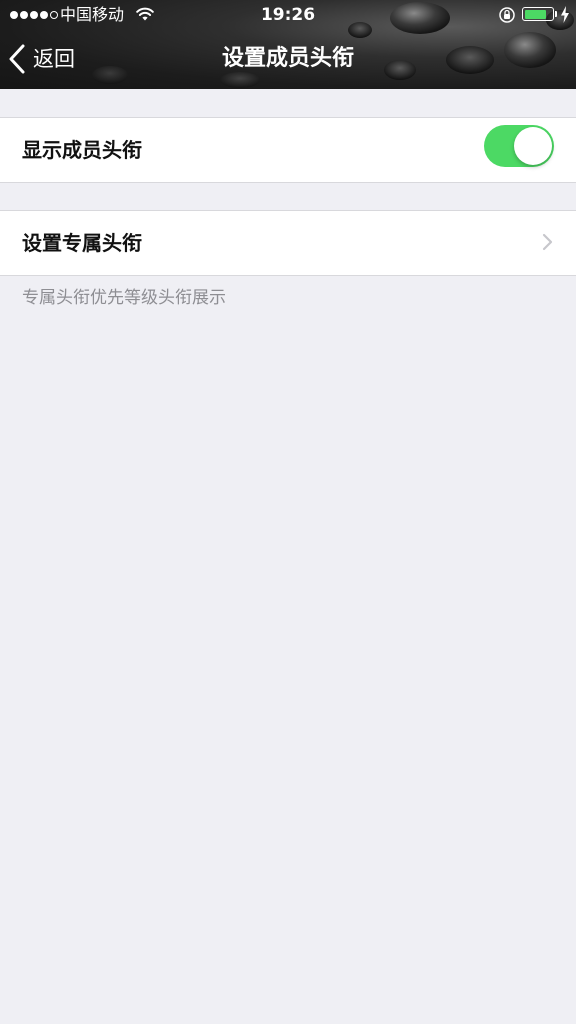 This screenshot has width=576, height=1024. I want to click on navigation-bar: 返回 设置成员头衔, so click(288, 59).